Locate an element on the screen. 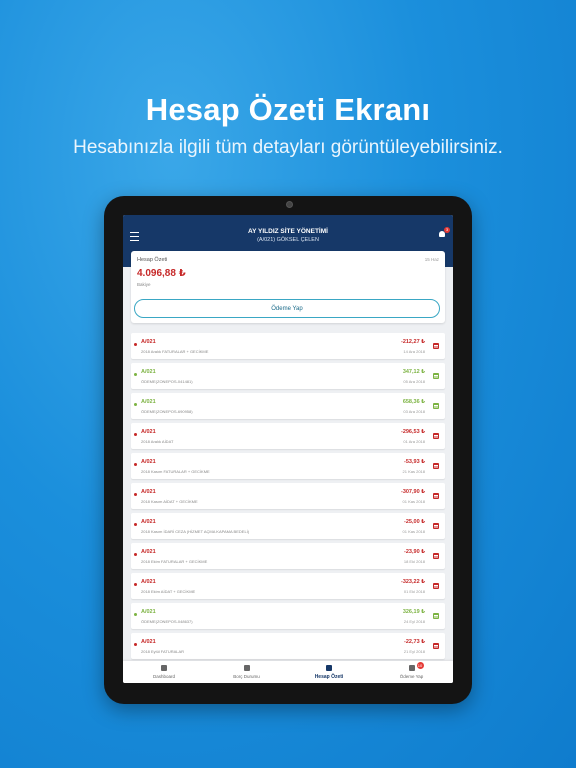  transaction-amount: -212,27 ₺ is located at coordinates (412, 342).